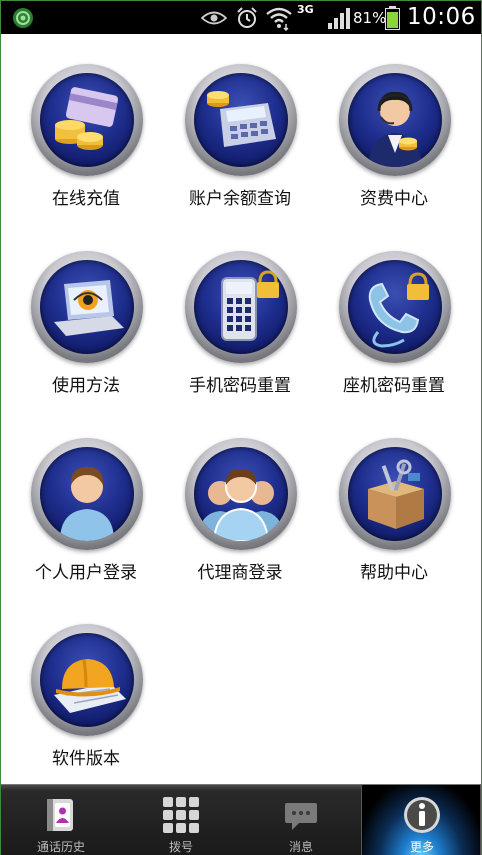 This screenshot has width=482, height=855. Describe the element at coordinates (301, 816) in the screenshot. I see `message-icon` at that location.